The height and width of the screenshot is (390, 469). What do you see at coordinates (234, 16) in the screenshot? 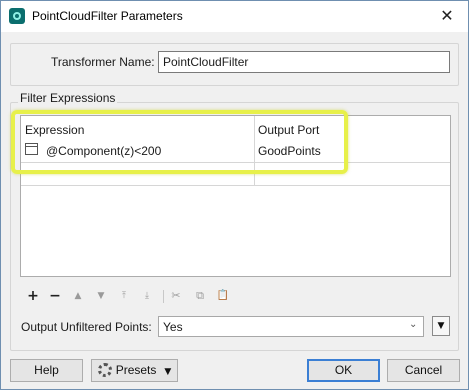
I see `title-bar: PointCloudFilter Parameters ✕` at bounding box center [234, 16].